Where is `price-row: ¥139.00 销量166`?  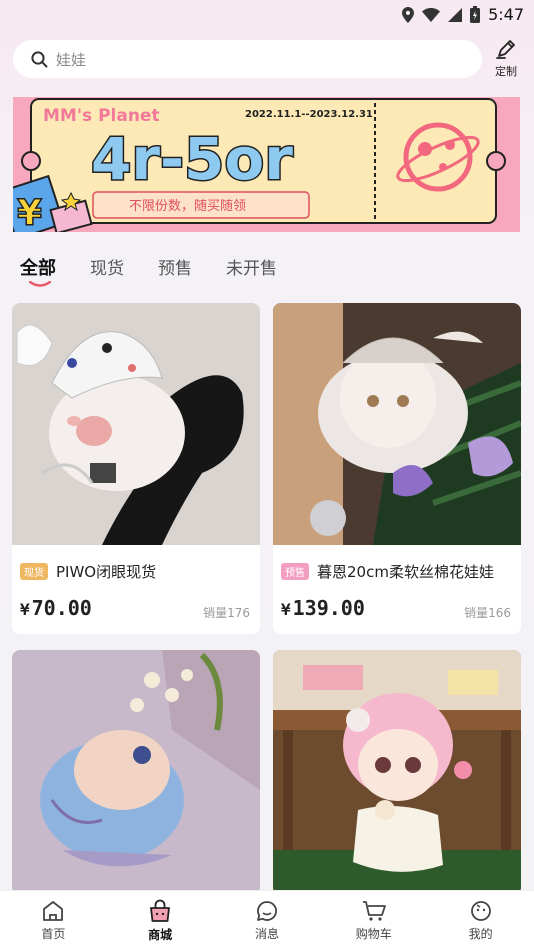
price-row: ¥139.00 销量166 is located at coordinates (397, 607).